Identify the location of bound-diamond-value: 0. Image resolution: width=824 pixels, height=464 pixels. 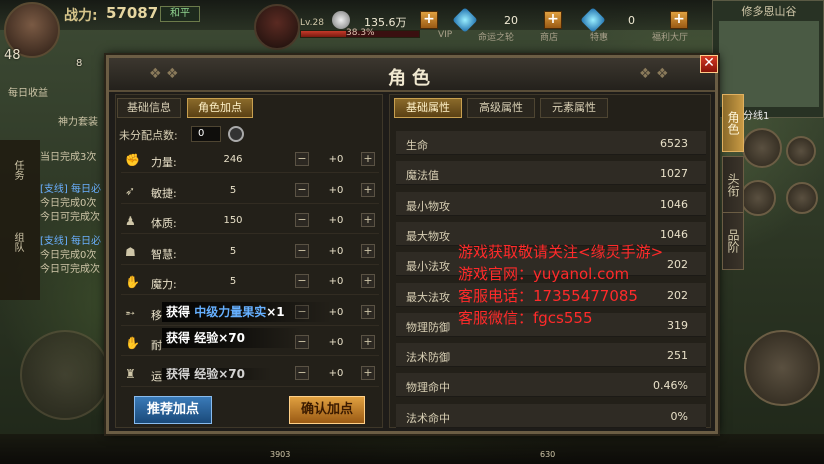
(631, 20).